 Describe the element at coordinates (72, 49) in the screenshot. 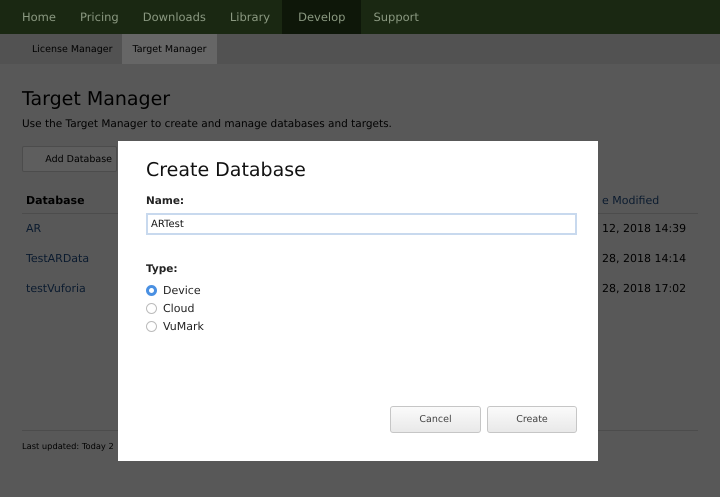

I see `subnav-tab: License Manager` at that location.